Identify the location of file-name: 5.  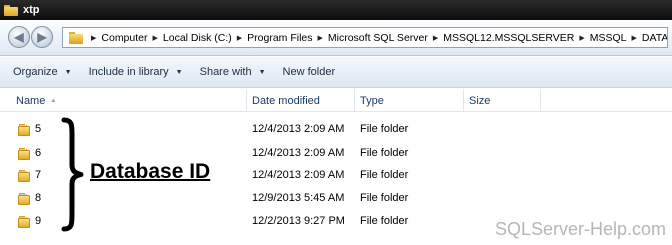
(38, 129).